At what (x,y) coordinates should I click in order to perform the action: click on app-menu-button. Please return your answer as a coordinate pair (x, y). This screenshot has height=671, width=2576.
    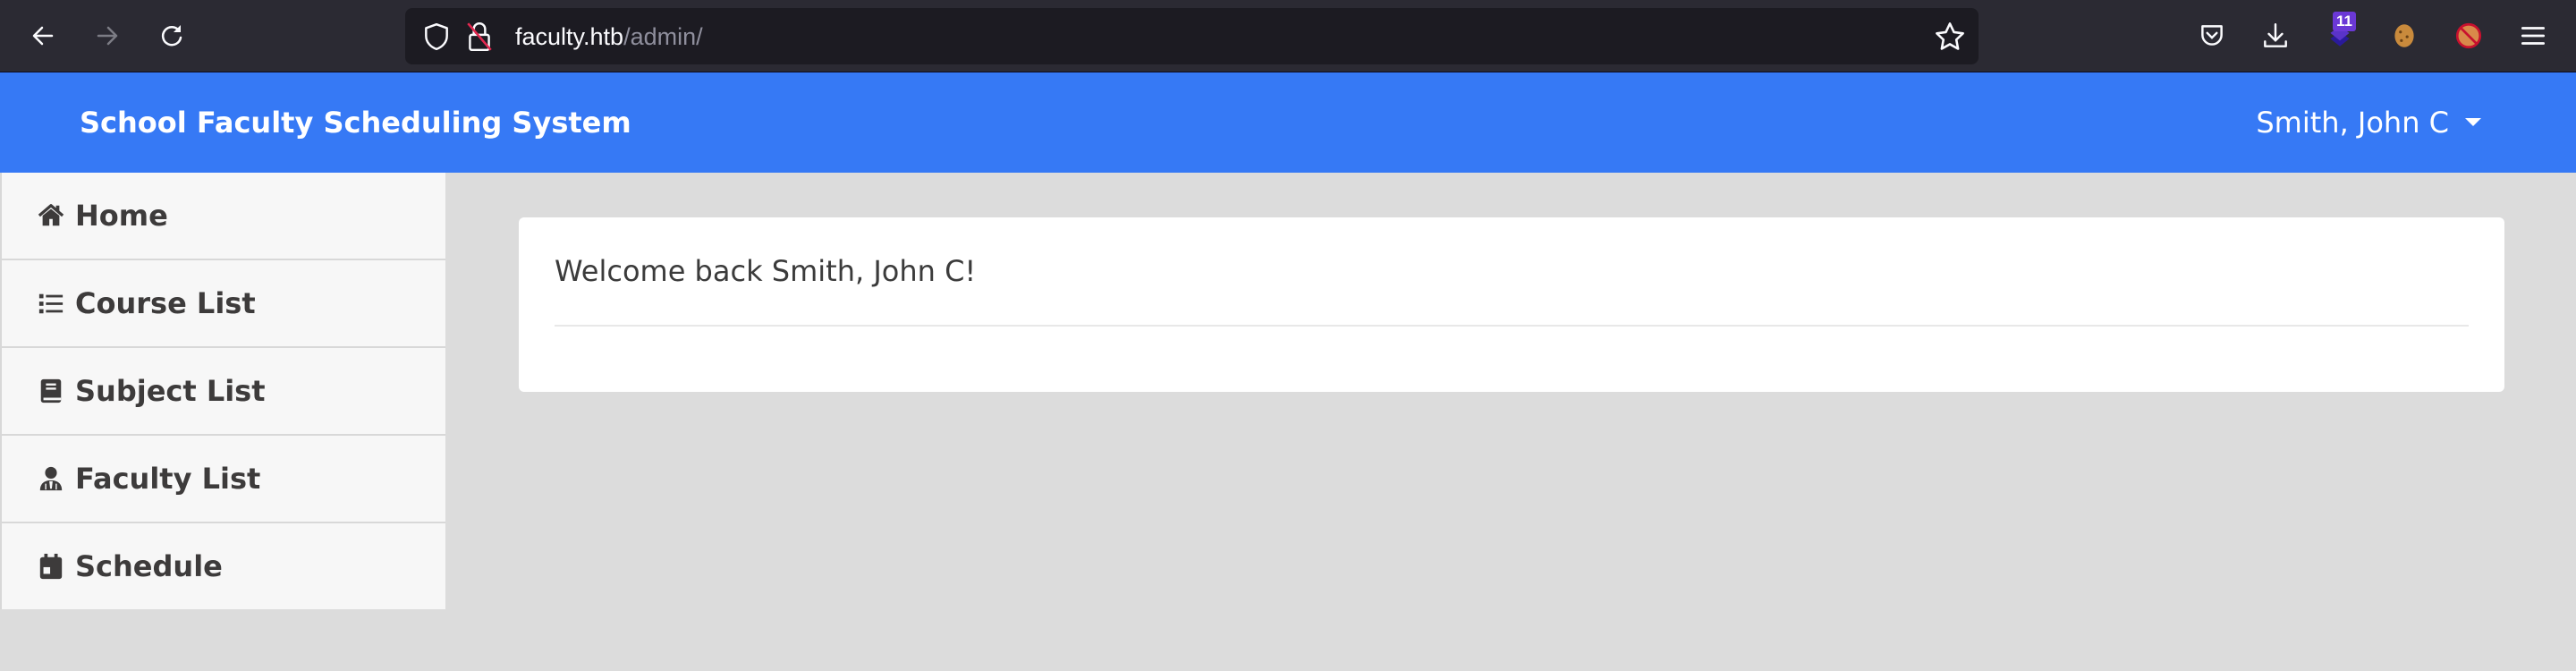
    Looking at the image, I should click on (2533, 36).